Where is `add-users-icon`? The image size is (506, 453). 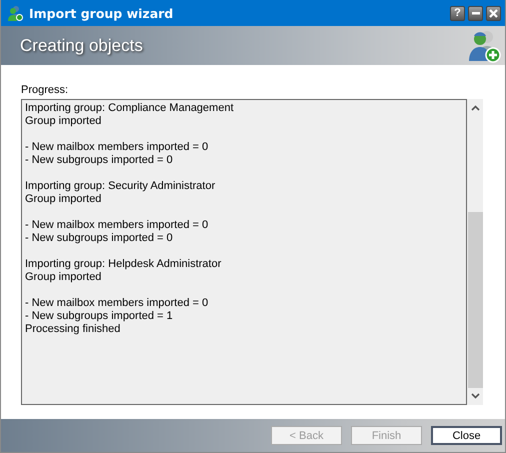
add-users-icon is located at coordinates (484, 45).